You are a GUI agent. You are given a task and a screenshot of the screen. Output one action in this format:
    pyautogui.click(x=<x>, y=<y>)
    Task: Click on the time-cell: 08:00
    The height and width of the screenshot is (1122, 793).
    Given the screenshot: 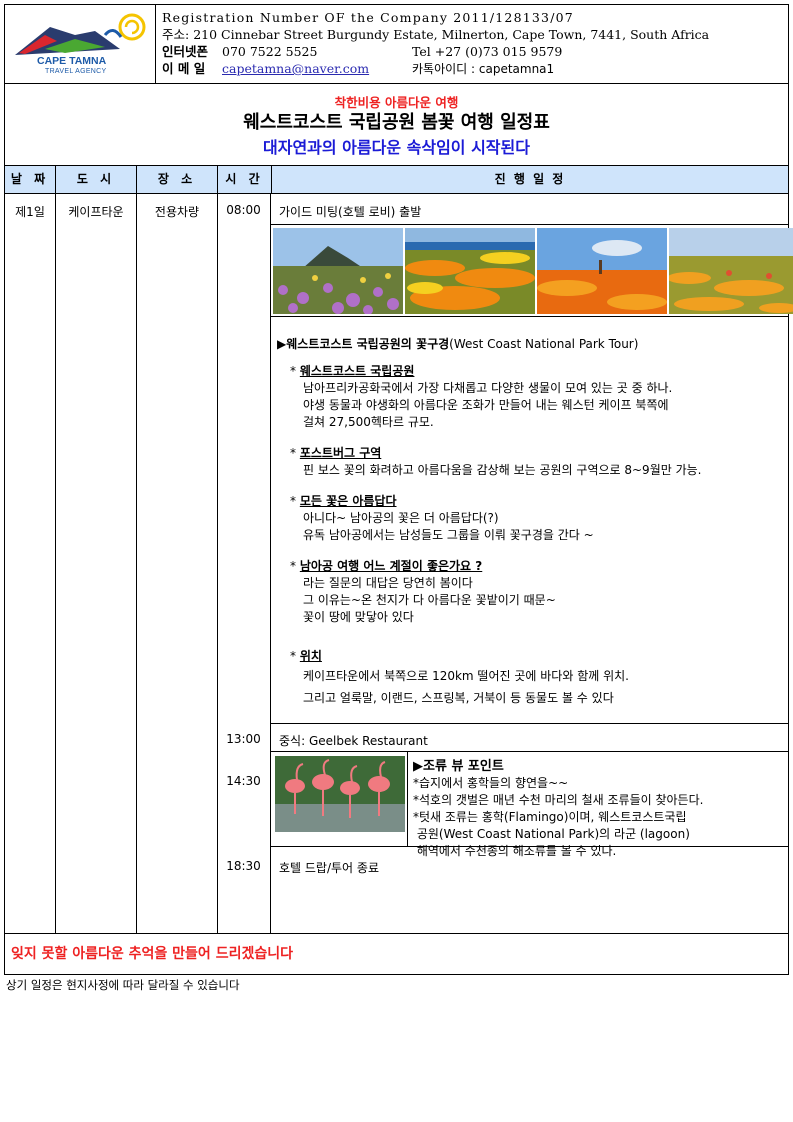 What is the action you would take?
    pyautogui.click(x=243, y=210)
    